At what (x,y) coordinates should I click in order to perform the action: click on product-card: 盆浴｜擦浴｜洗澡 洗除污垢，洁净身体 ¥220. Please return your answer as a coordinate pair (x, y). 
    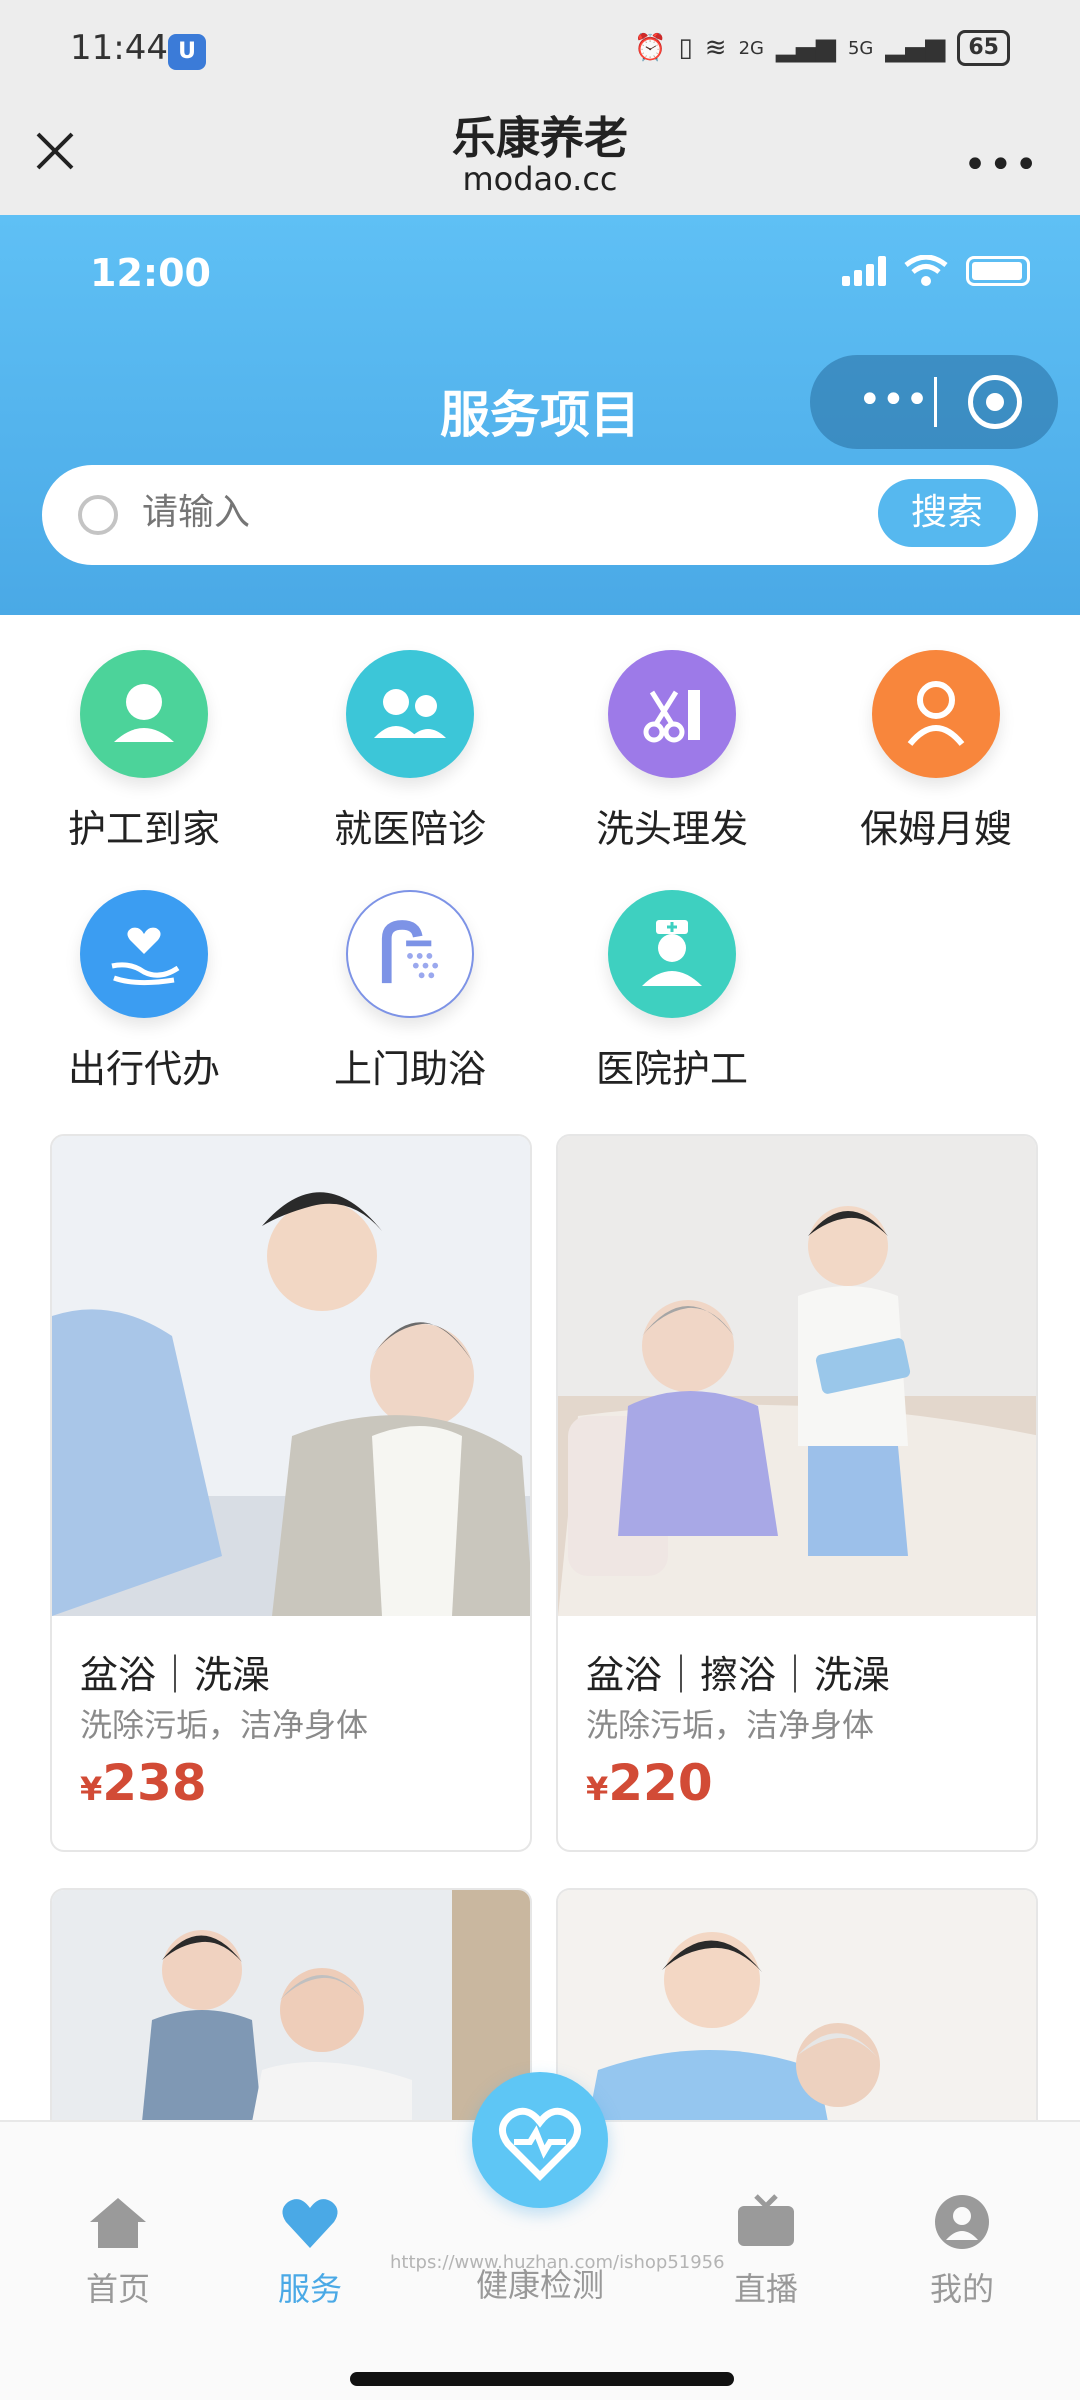
    Looking at the image, I should click on (797, 1493).